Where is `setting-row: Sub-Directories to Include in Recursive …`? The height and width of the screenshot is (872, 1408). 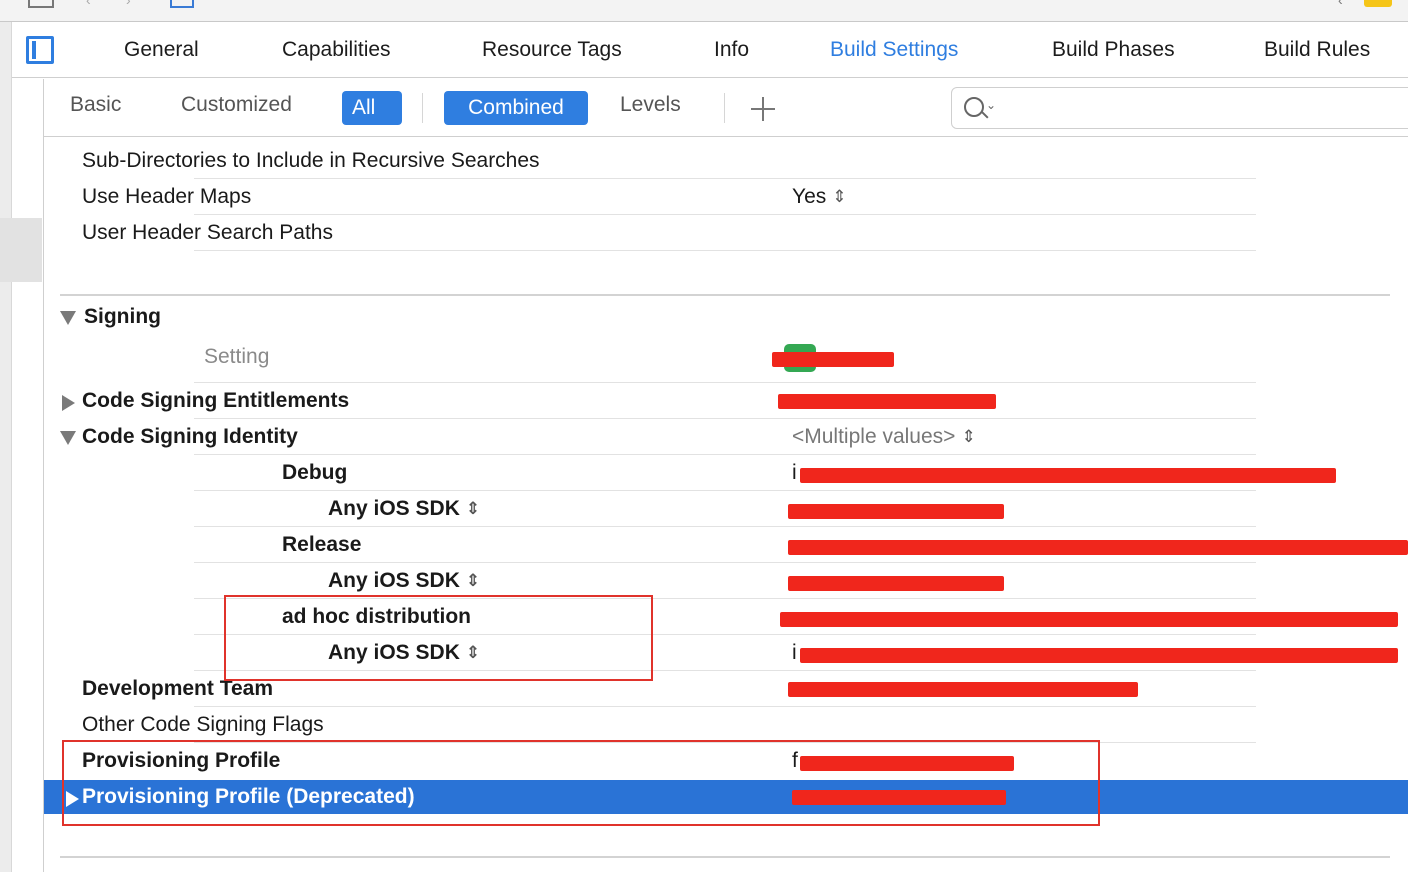
setting-row: Sub-Directories to Include in Recursive … is located at coordinates (726, 162).